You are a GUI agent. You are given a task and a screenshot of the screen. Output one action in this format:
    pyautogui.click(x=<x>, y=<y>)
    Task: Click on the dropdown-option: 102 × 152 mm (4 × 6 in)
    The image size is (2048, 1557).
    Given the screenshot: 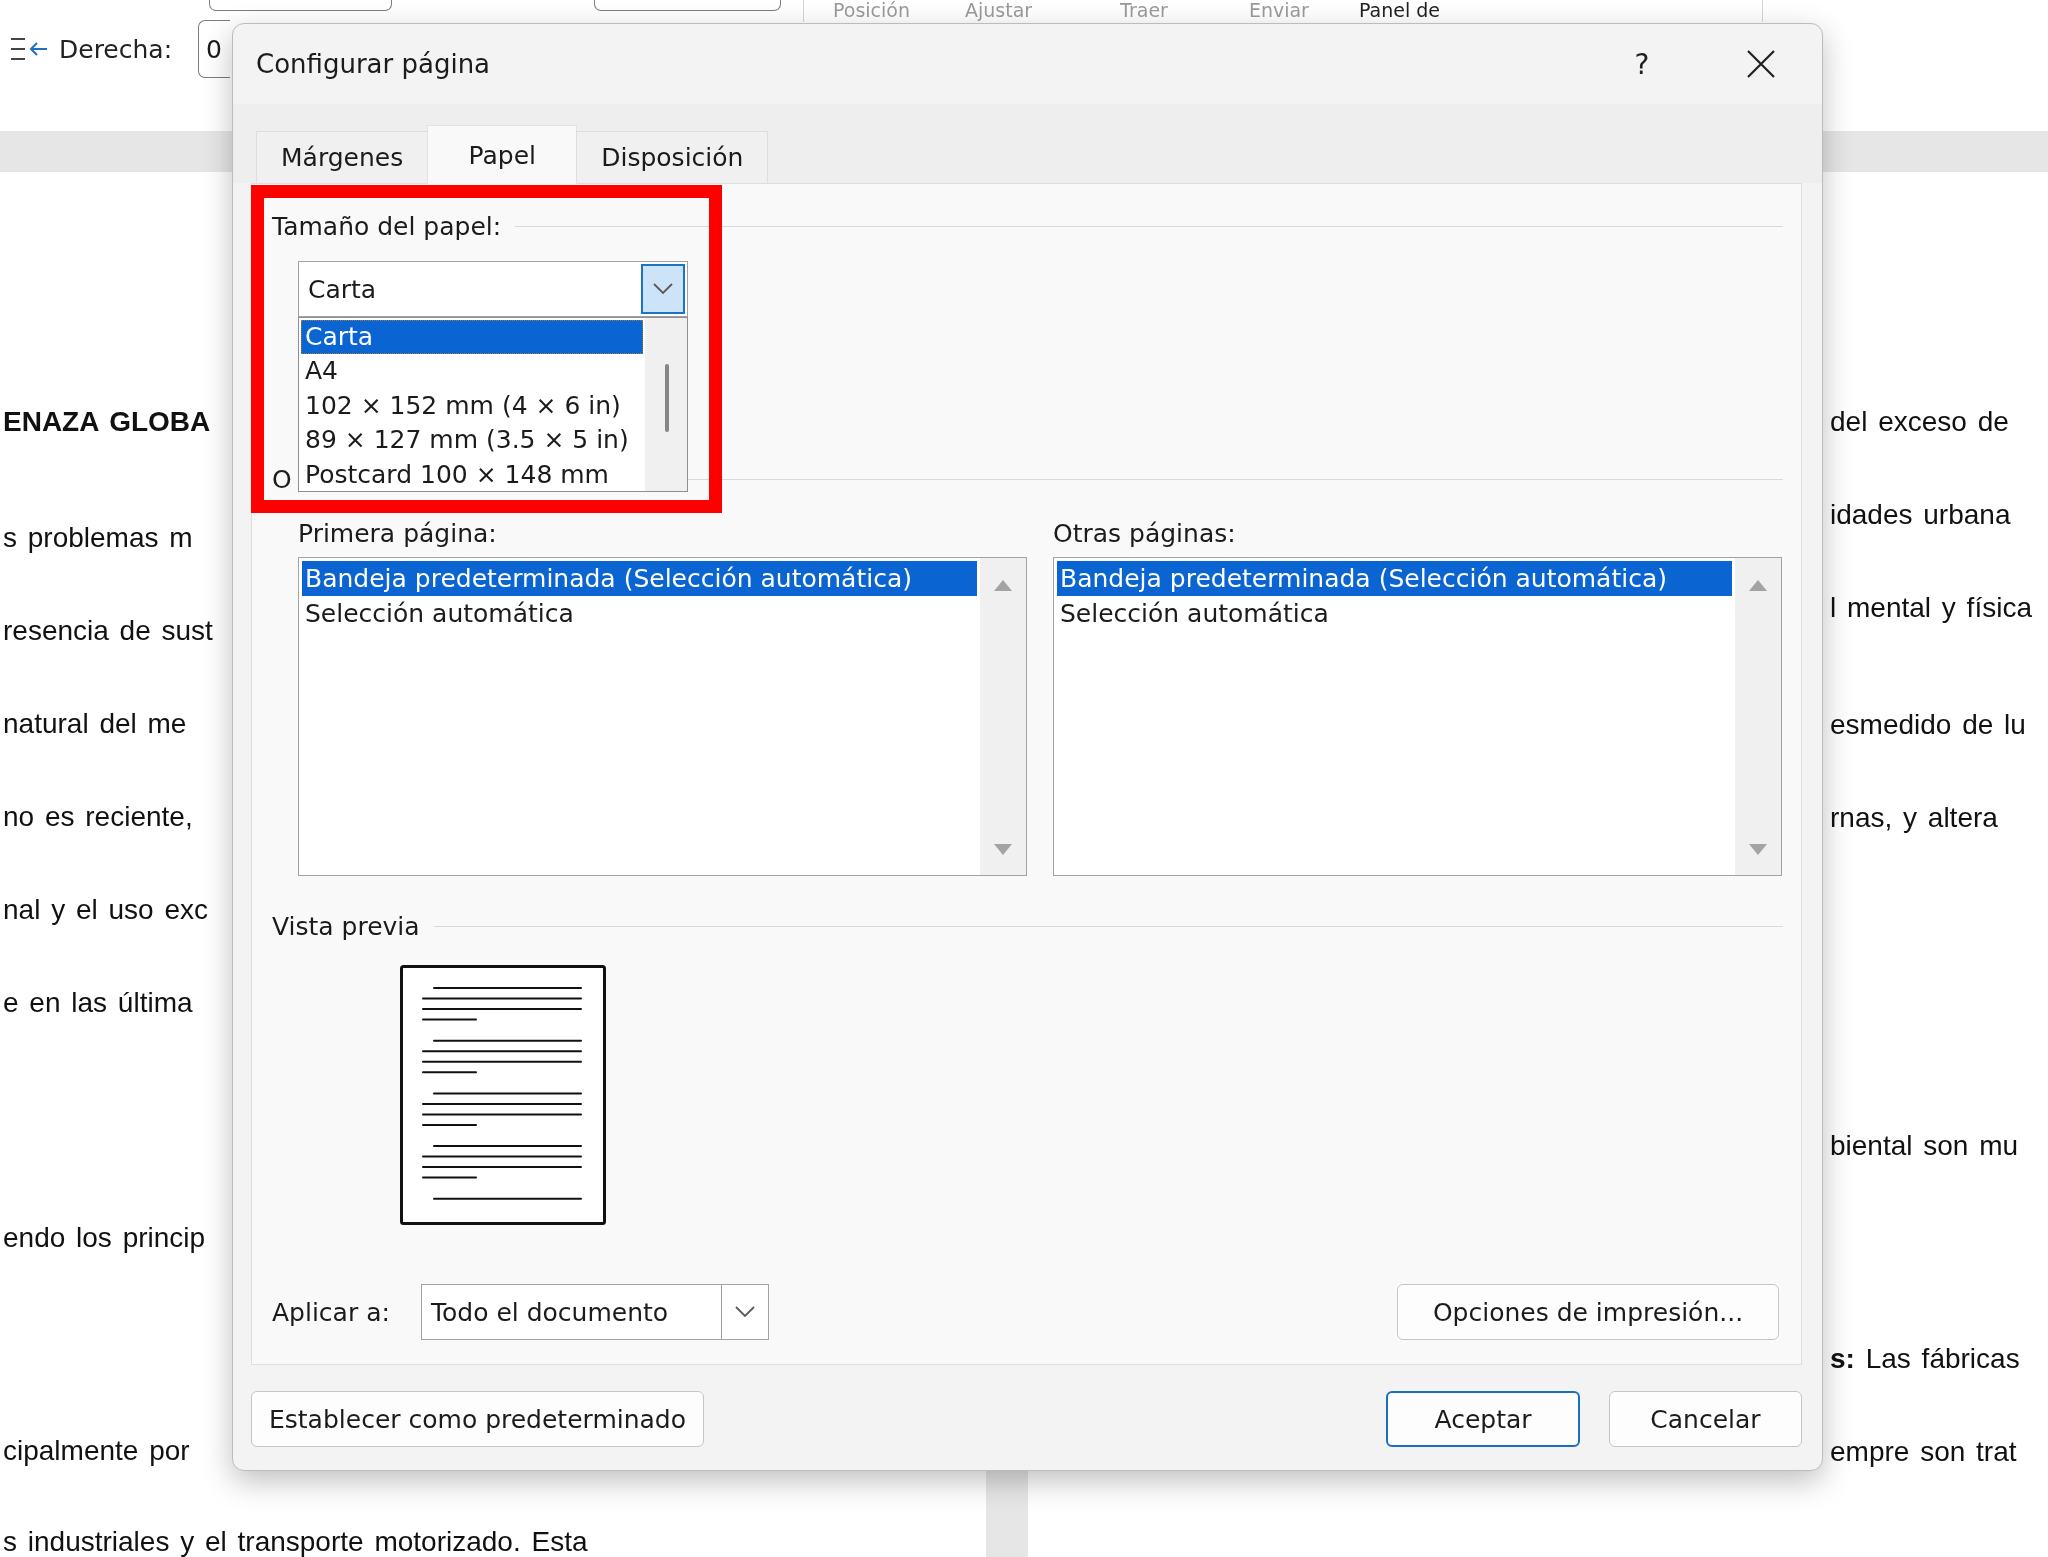 What is the action you would take?
    pyautogui.click(x=472, y=406)
    